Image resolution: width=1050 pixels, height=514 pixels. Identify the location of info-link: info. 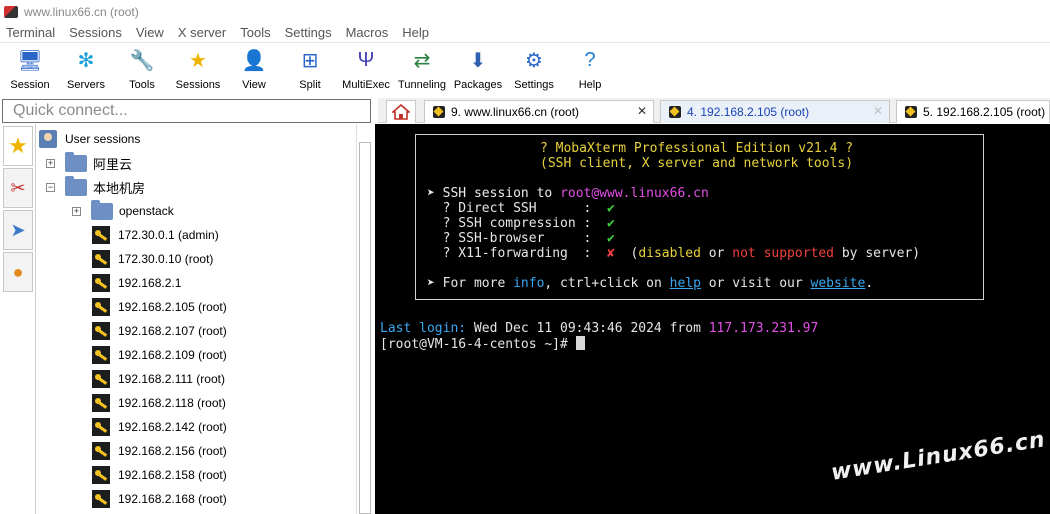
(528, 283).